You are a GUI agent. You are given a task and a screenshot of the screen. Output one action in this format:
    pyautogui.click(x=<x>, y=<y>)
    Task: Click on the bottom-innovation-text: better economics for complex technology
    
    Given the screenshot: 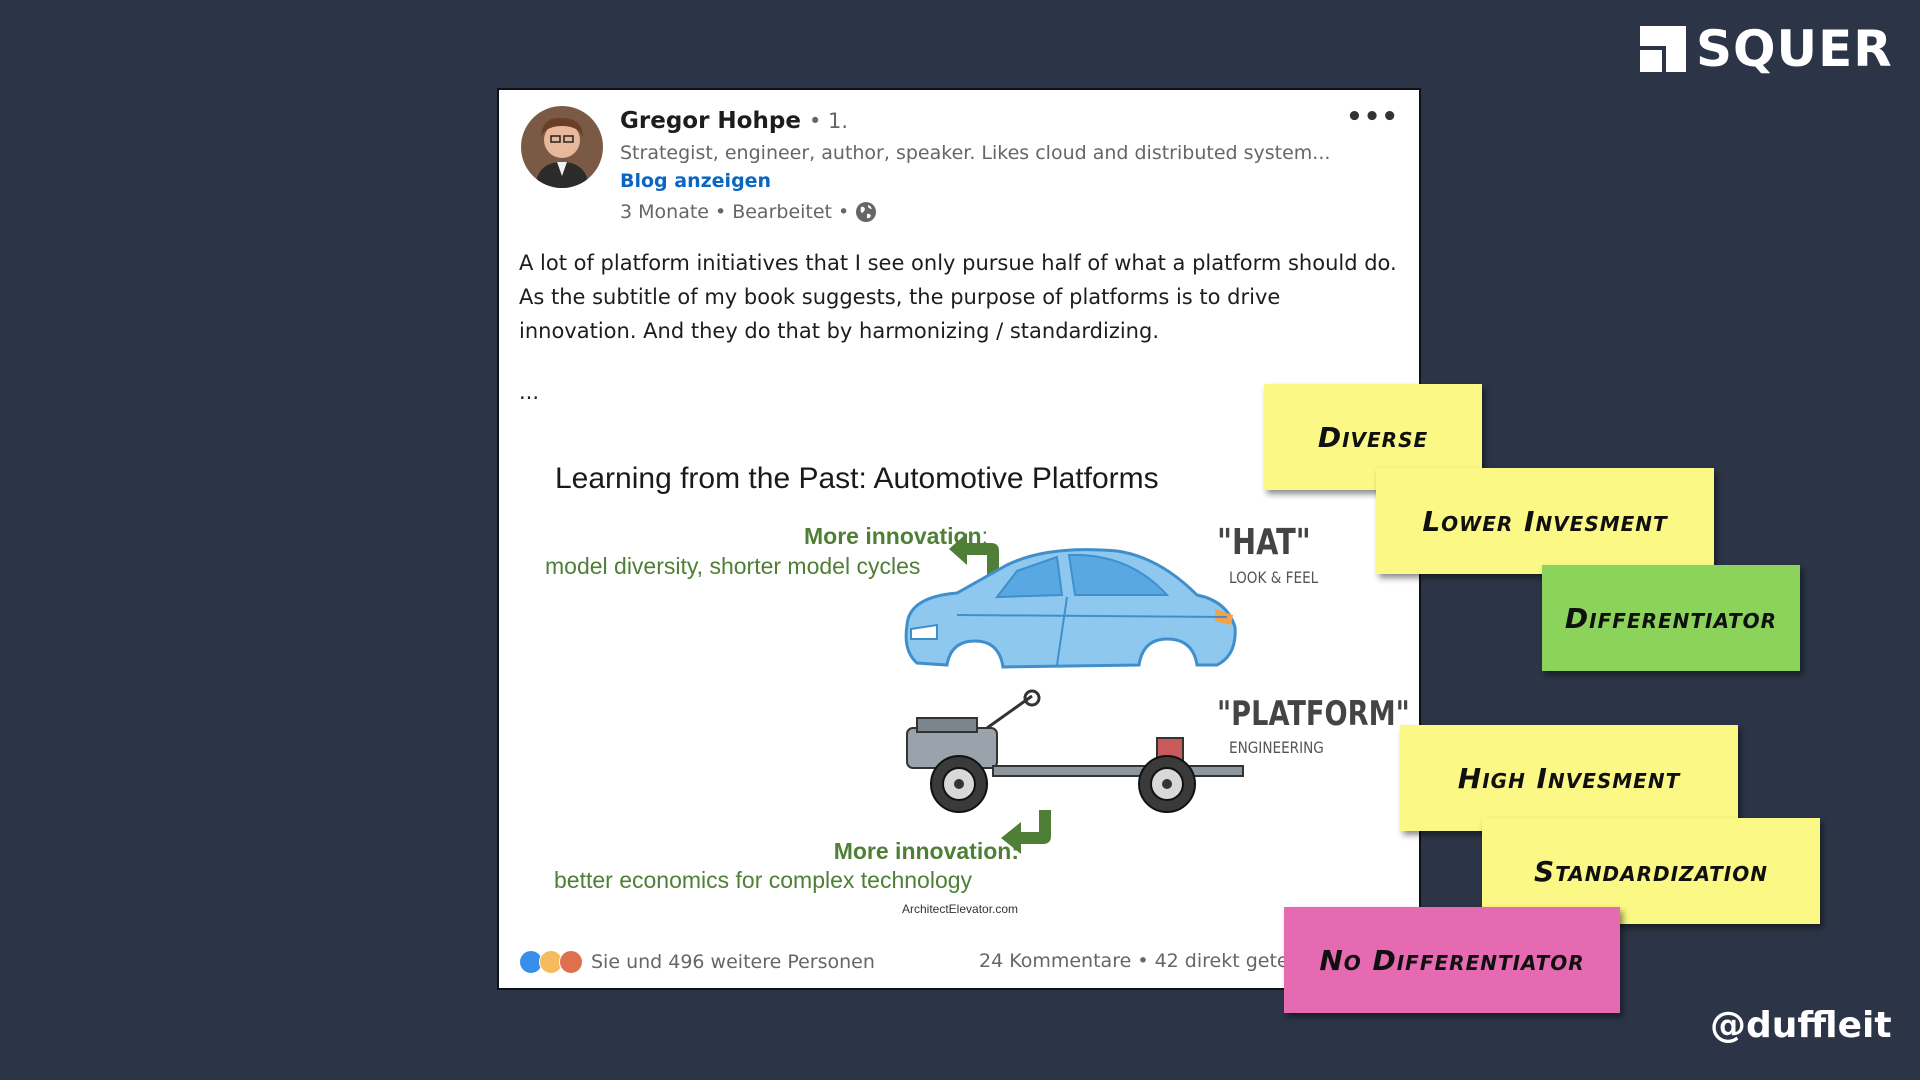 What is the action you would take?
    pyautogui.click(x=763, y=880)
    